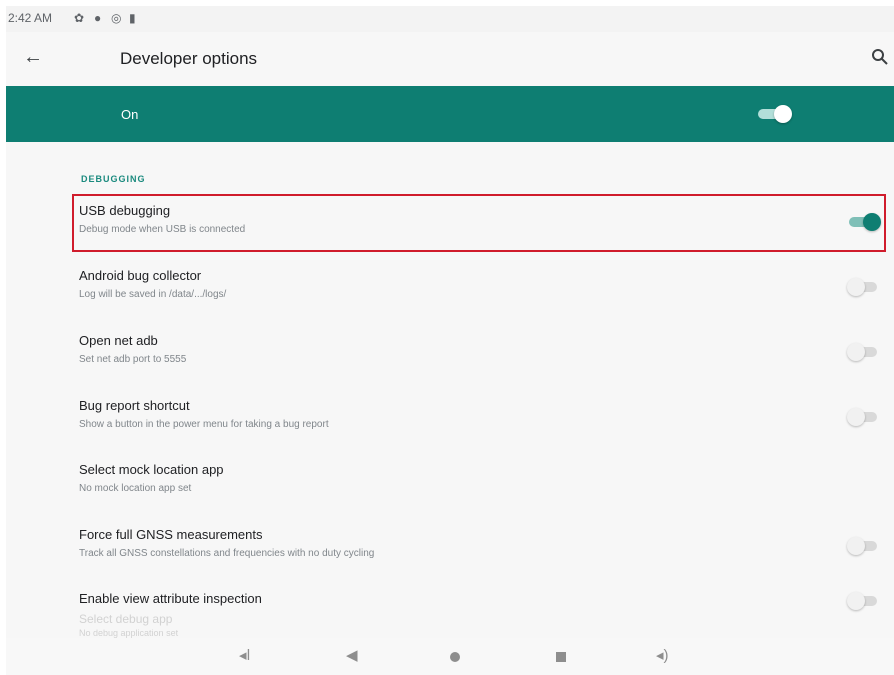 This screenshot has width=894, height=675. I want to click on volume-up-icon: ◂), so click(662, 655).